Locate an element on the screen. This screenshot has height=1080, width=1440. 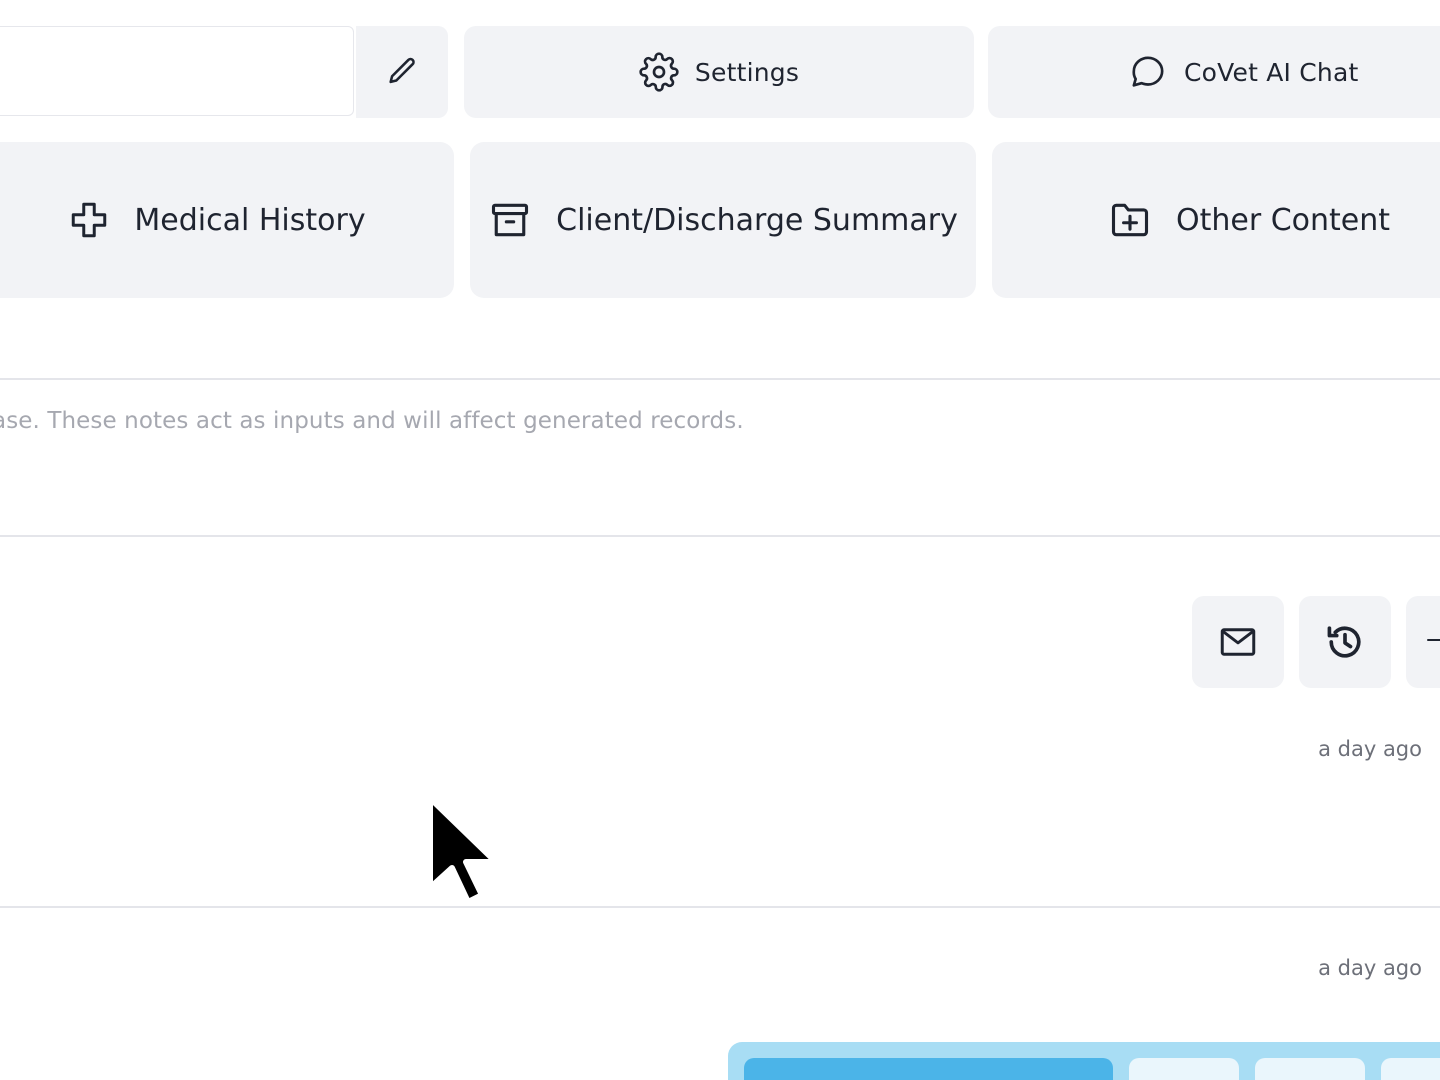
medical-history-button: Medical History is located at coordinates (227, 220).